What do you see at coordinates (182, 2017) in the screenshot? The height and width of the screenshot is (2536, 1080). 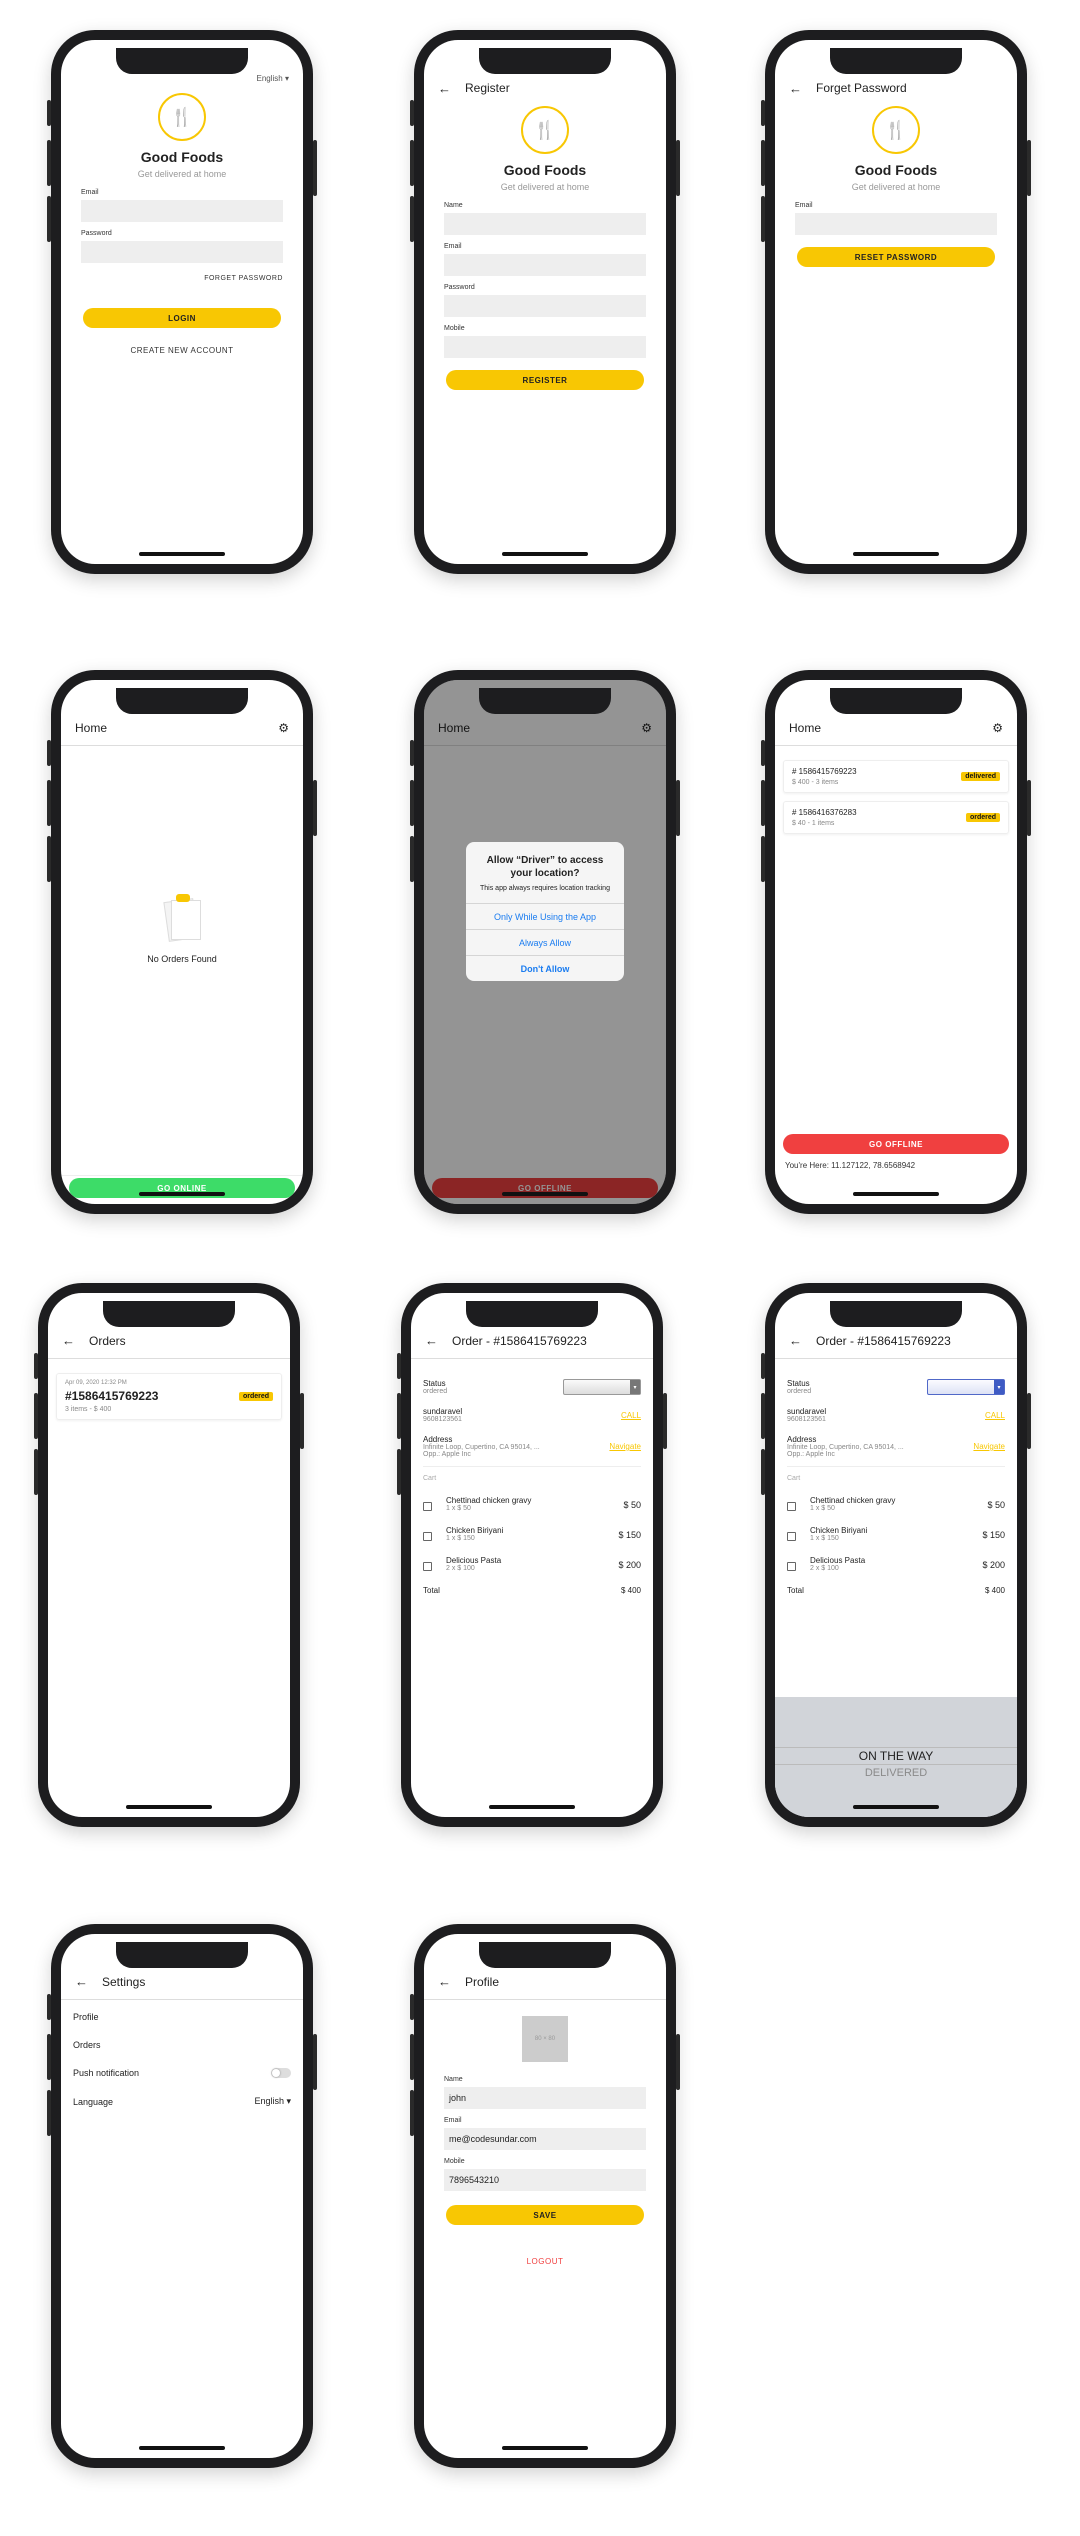 I see `settings-item-profile: Profile` at bounding box center [182, 2017].